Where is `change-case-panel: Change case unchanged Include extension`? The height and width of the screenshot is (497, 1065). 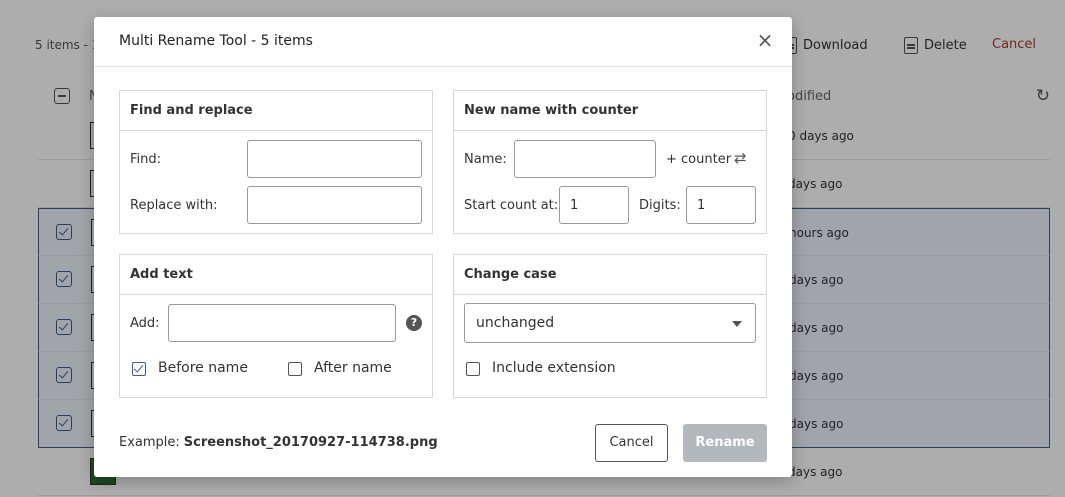
change-case-panel: Change case unchanged Include extension is located at coordinates (610, 326).